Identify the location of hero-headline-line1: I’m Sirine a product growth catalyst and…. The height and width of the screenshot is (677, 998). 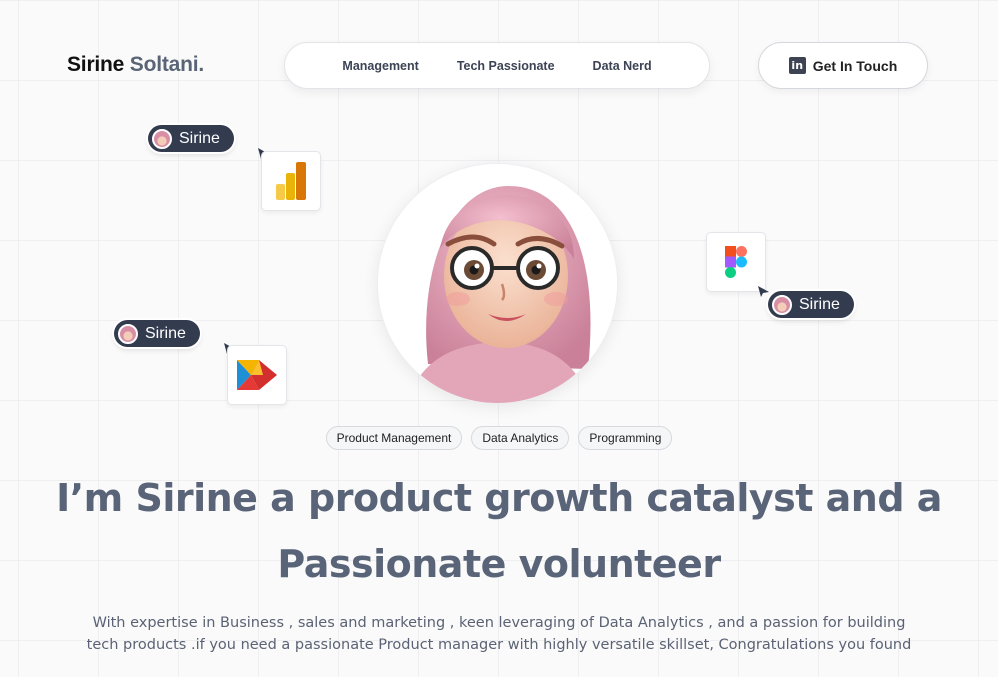
(499, 498).